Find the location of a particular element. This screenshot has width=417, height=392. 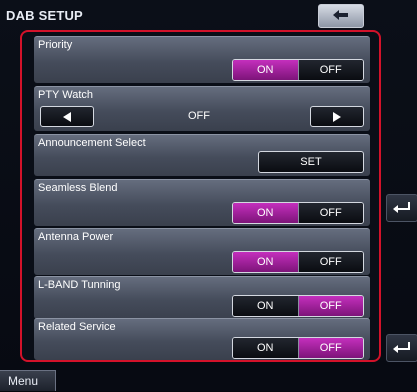

triangle-right-icon is located at coordinates (337, 116).